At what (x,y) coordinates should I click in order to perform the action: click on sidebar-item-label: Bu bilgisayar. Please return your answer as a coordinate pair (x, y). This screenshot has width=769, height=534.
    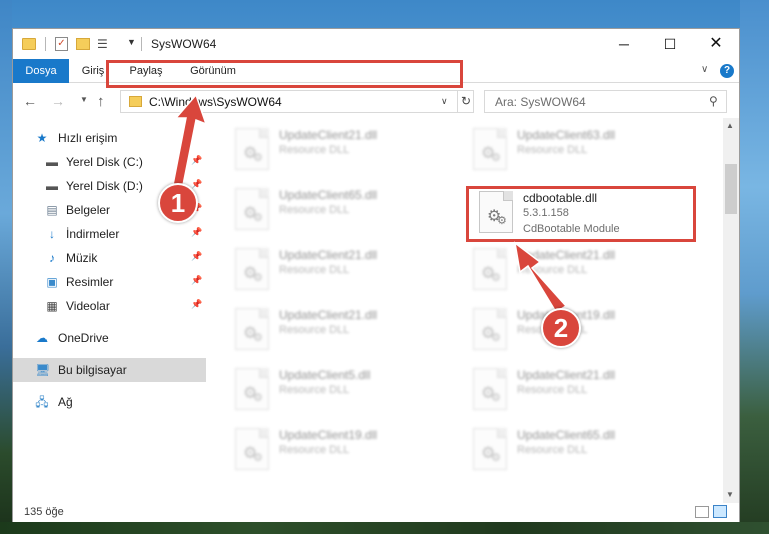
    Looking at the image, I should click on (92, 370).